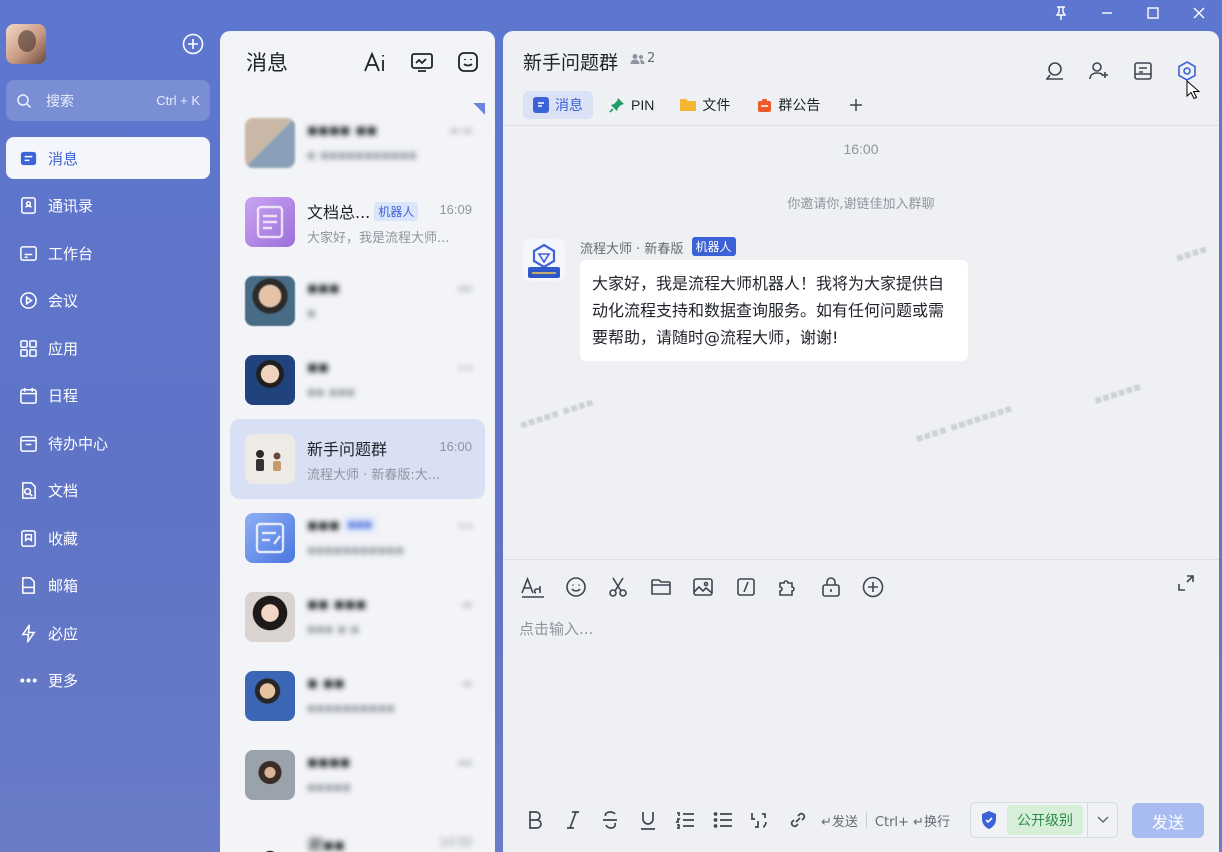  Describe the element at coordinates (723, 820) in the screenshot. I see `bullet-list-button` at that location.